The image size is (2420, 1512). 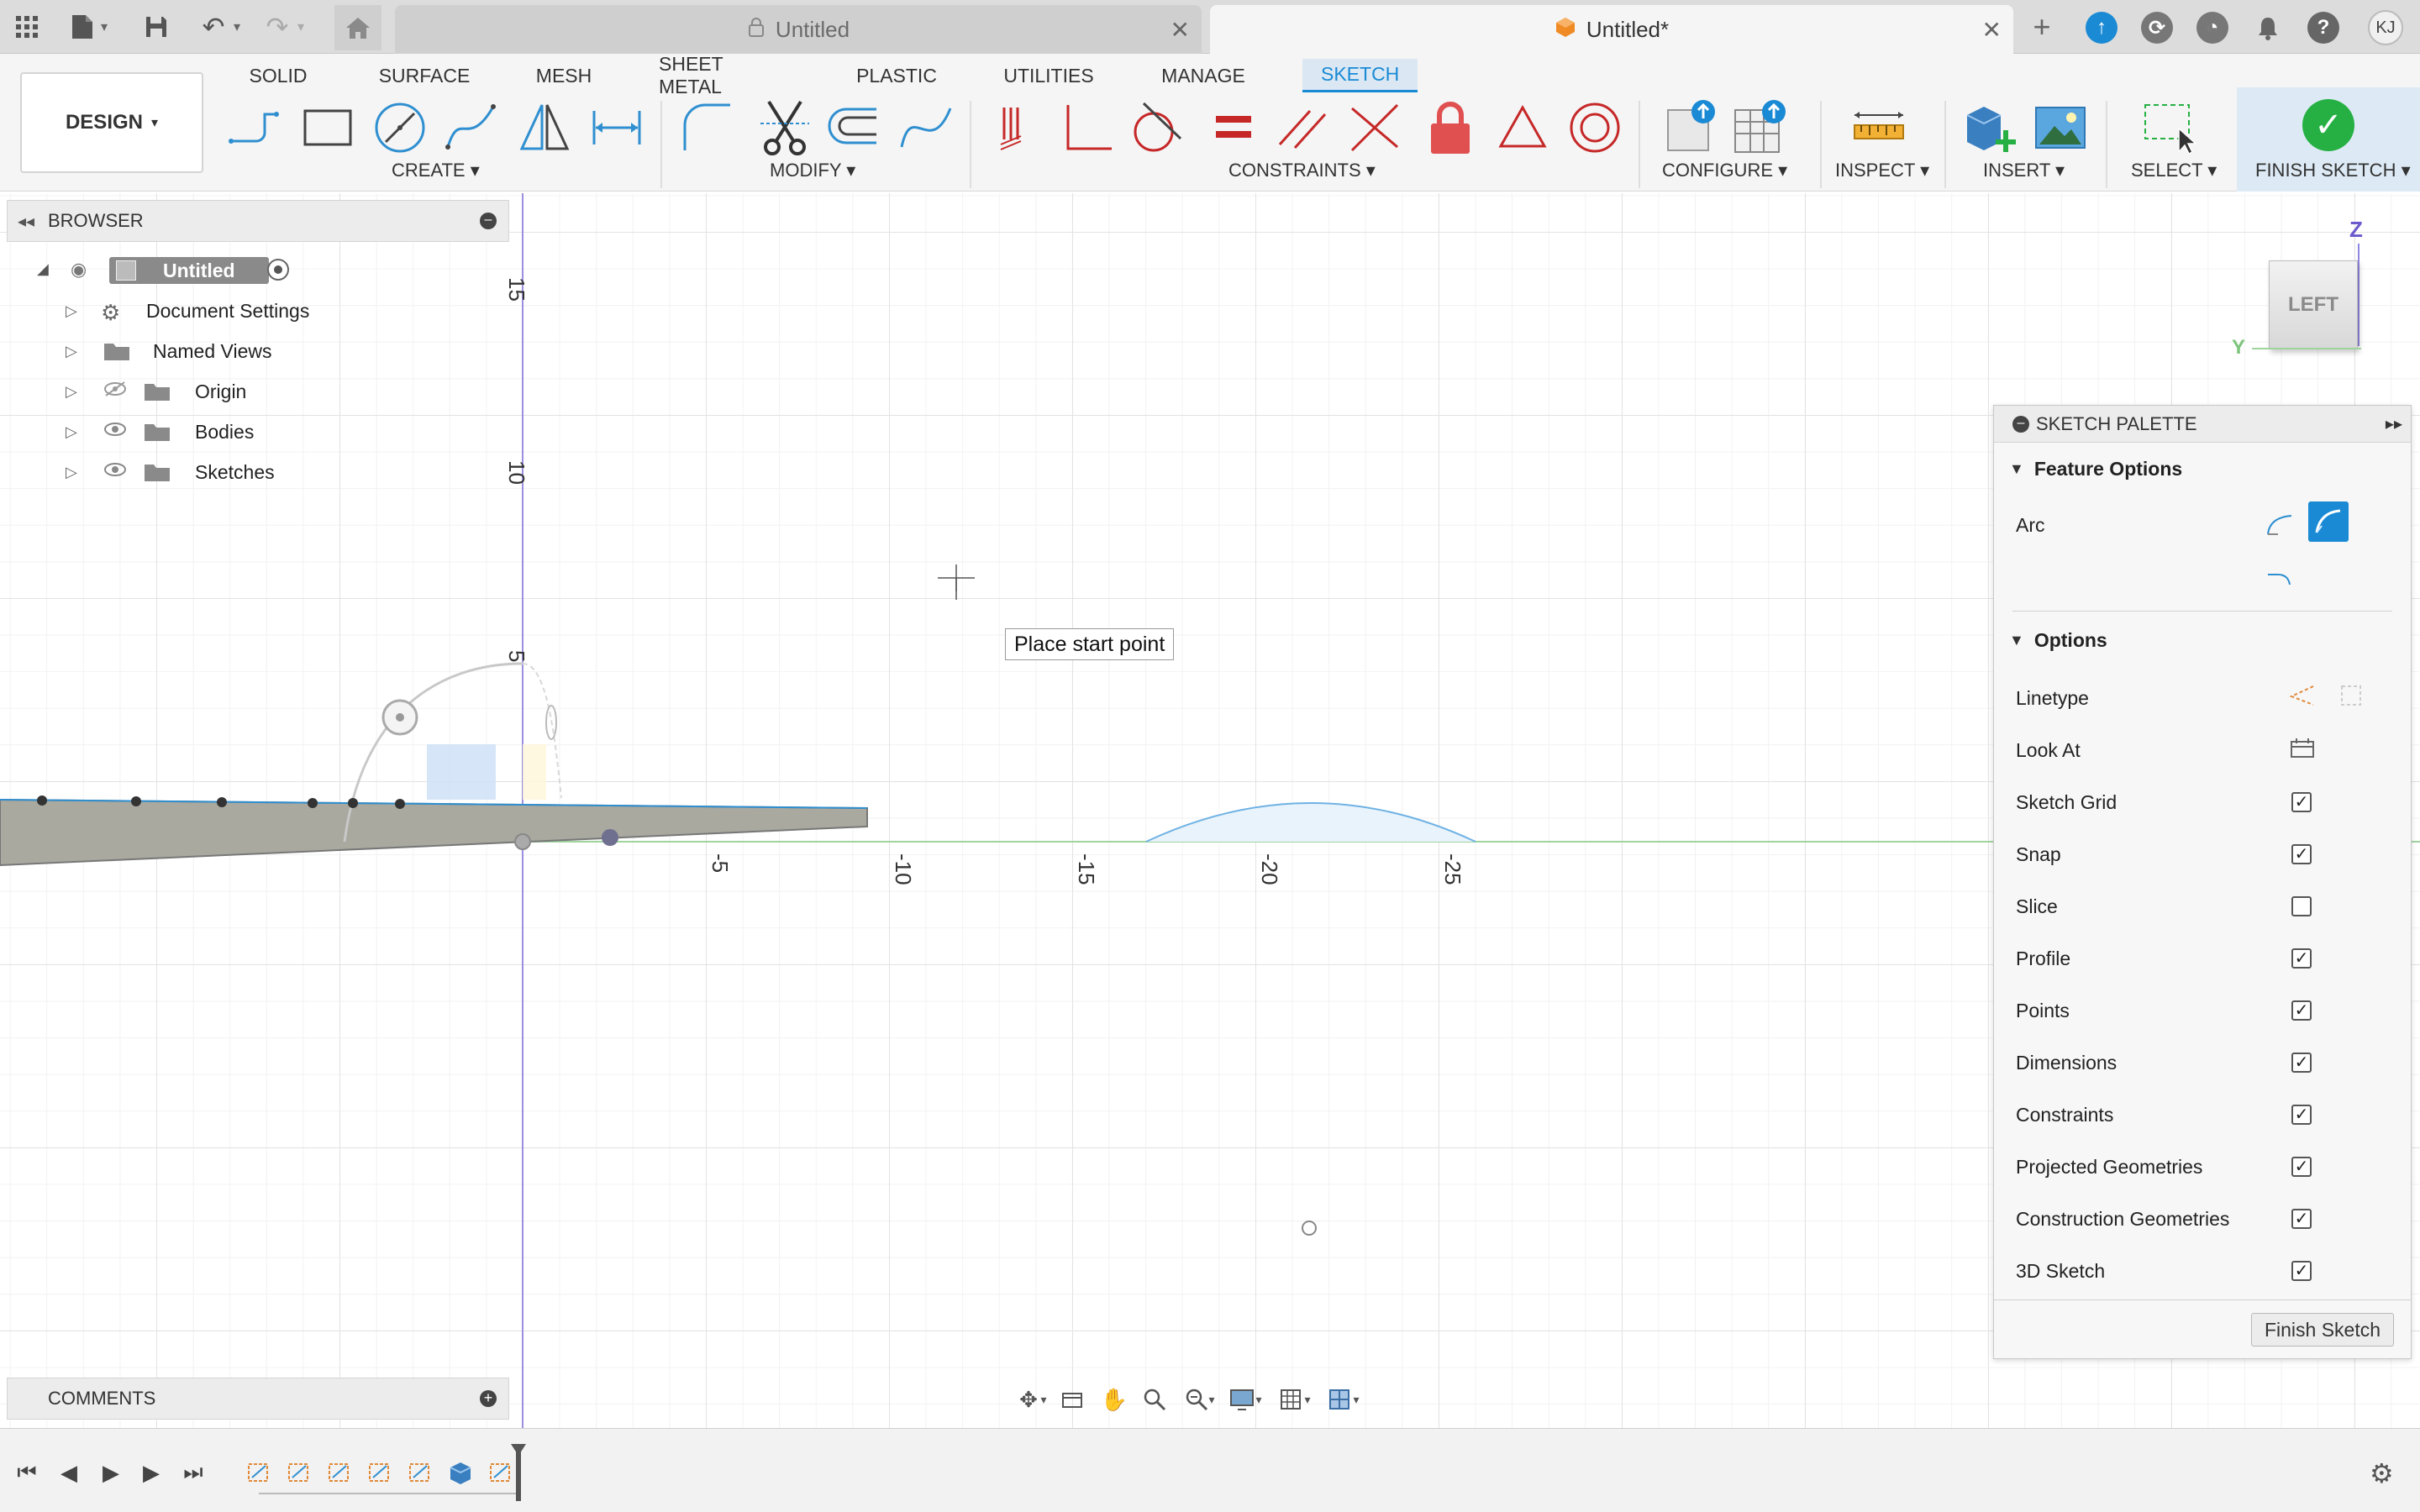 What do you see at coordinates (2212, 28) in the screenshot?
I see `job-status-icon: ◔` at bounding box center [2212, 28].